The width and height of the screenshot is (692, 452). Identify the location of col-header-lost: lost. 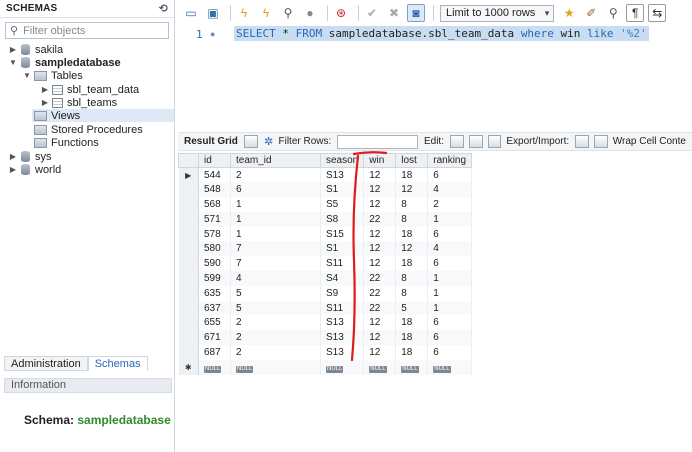
(412, 160).